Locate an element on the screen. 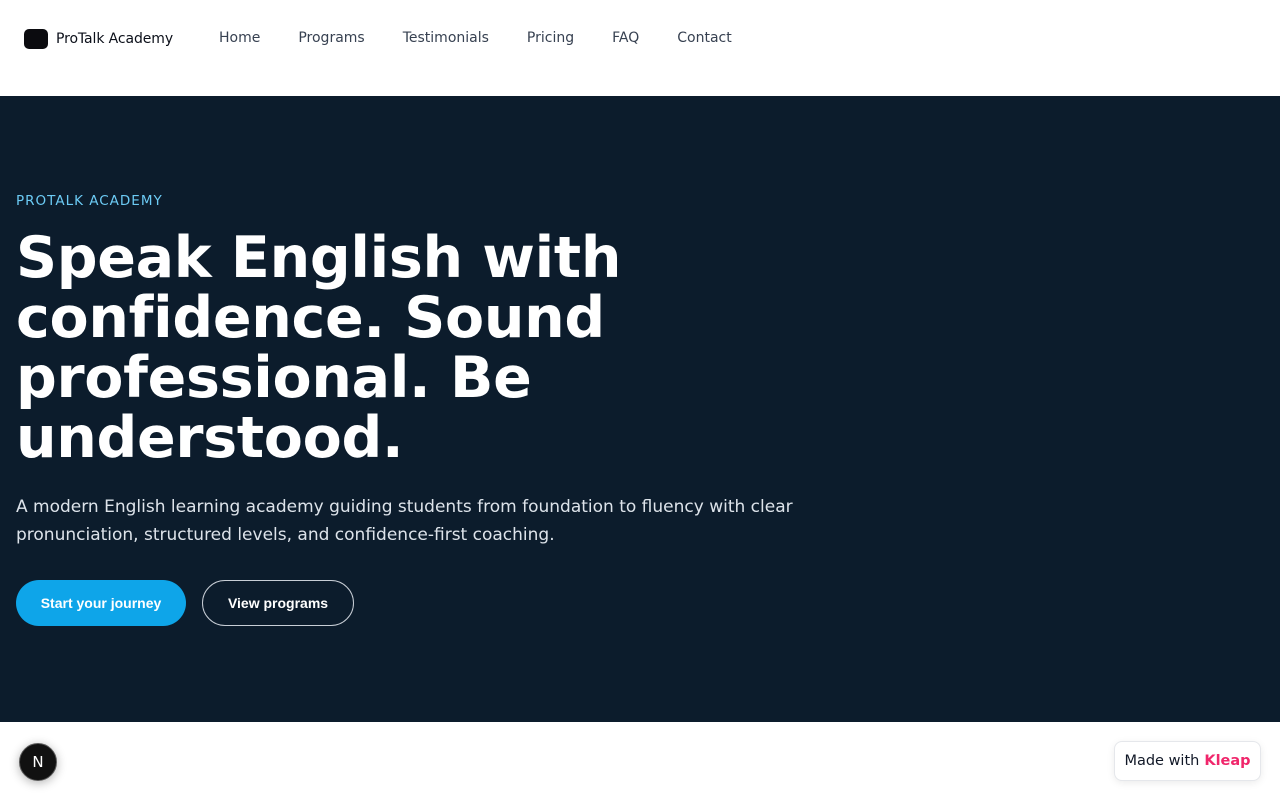  nav-link-home: Home is located at coordinates (239, 38).